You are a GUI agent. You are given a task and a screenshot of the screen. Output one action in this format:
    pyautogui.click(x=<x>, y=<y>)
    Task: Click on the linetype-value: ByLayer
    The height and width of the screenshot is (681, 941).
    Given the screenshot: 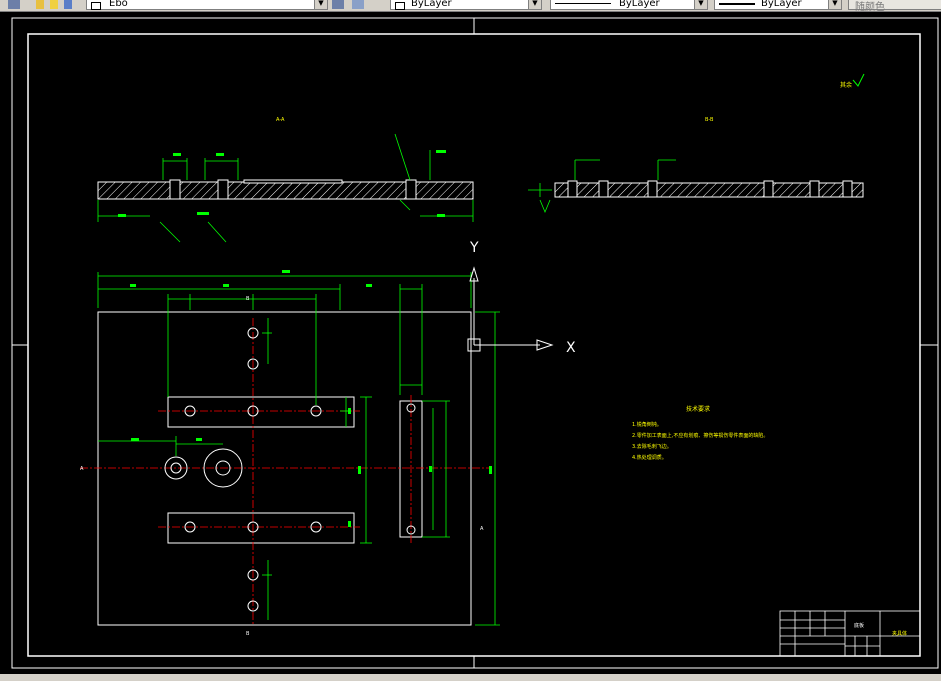 What is the action you would take?
    pyautogui.click(x=639, y=4)
    